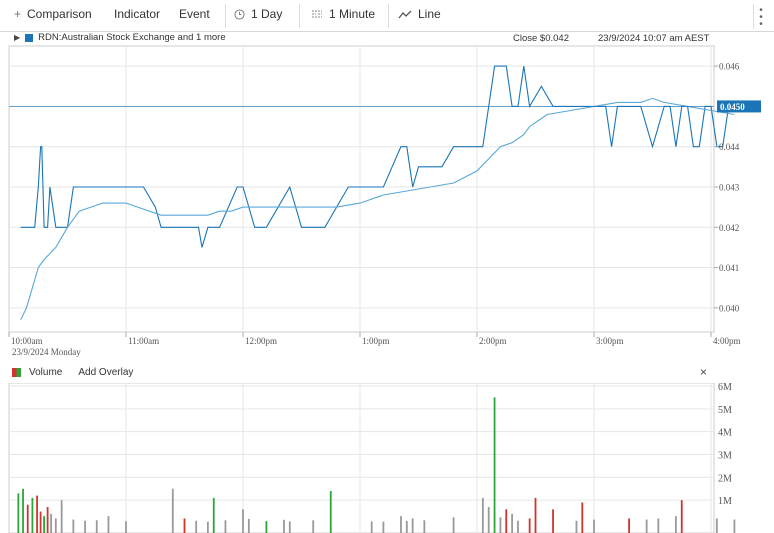 The height and width of the screenshot is (533, 774). I want to click on time-tick-label: 12:00pm, so click(261, 341).